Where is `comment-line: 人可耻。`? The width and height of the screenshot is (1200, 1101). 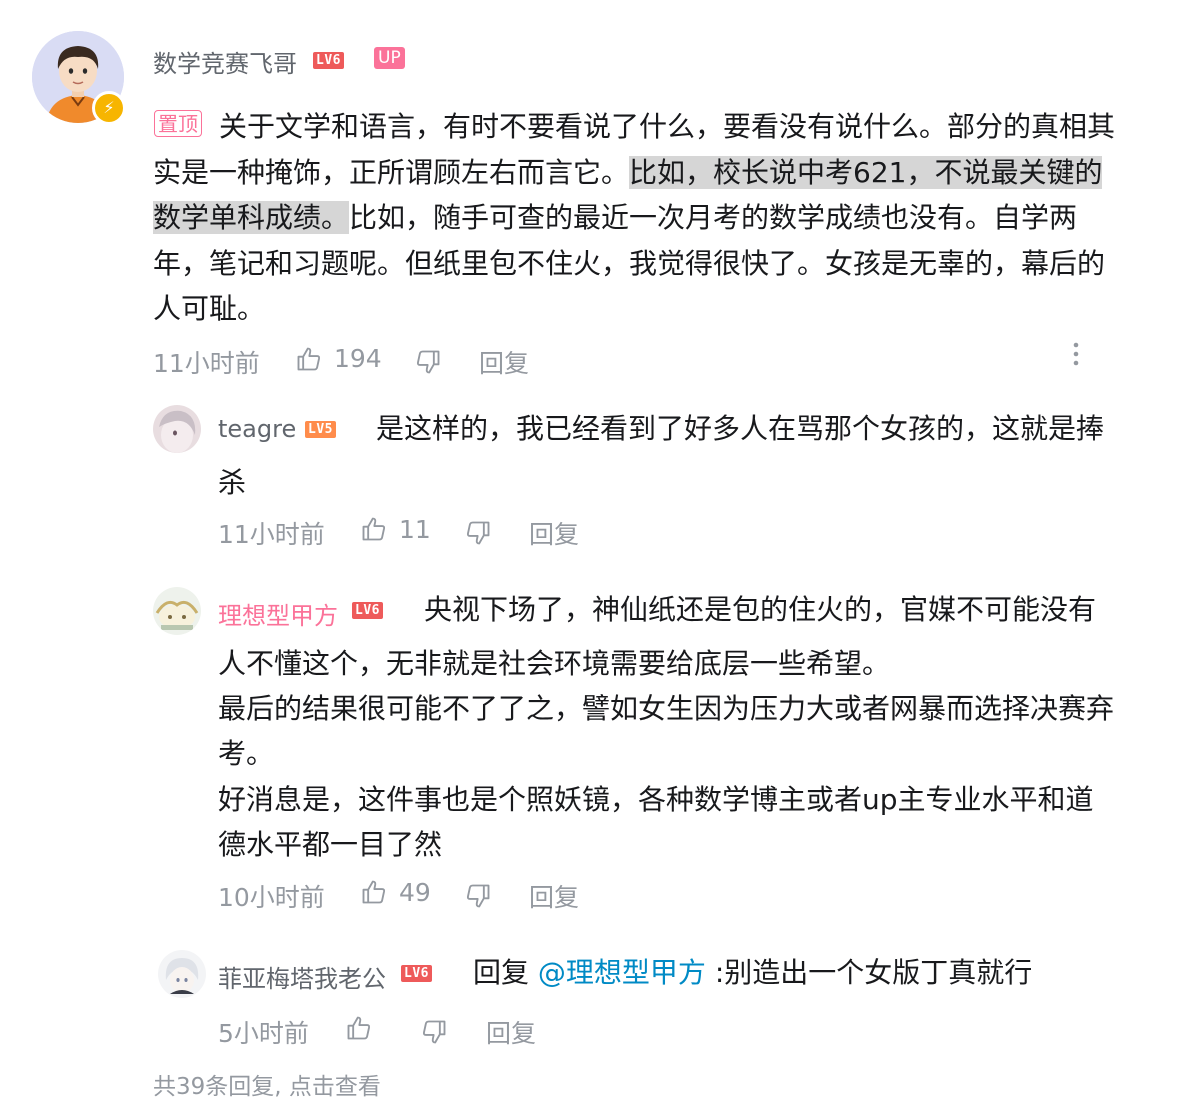 comment-line: 人可耻。 is located at coordinates (209, 308).